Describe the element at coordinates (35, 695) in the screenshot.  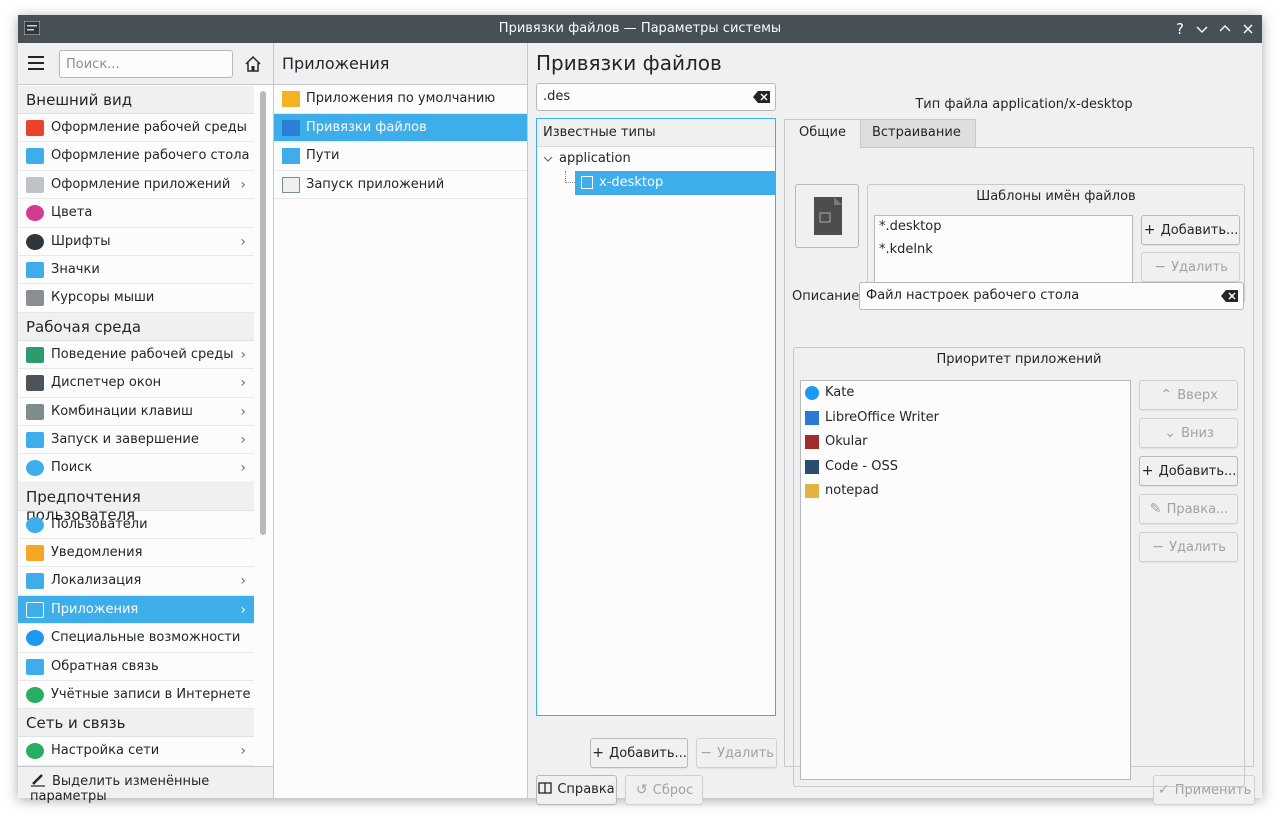
I see `online-accounts-icon` at that location.